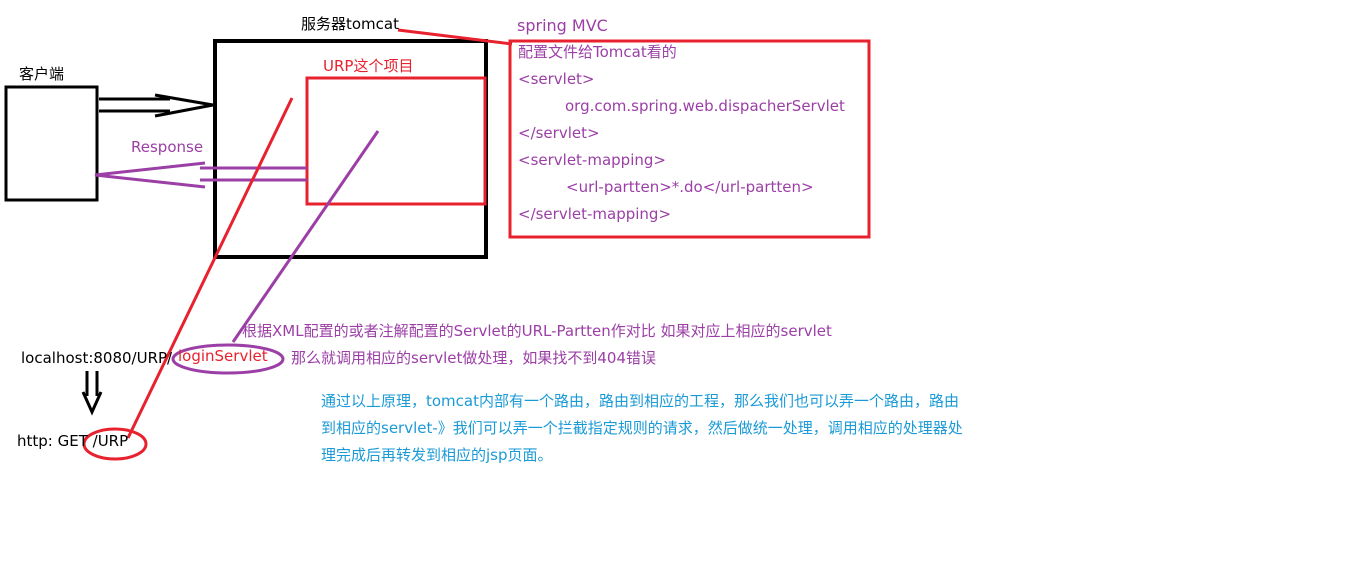 Image resolution: width=1360 pixels, height=586 pixels. Describe the element at coordinates (556, 79) in the screenshot. I see `config-line: <servlet>` at that location.